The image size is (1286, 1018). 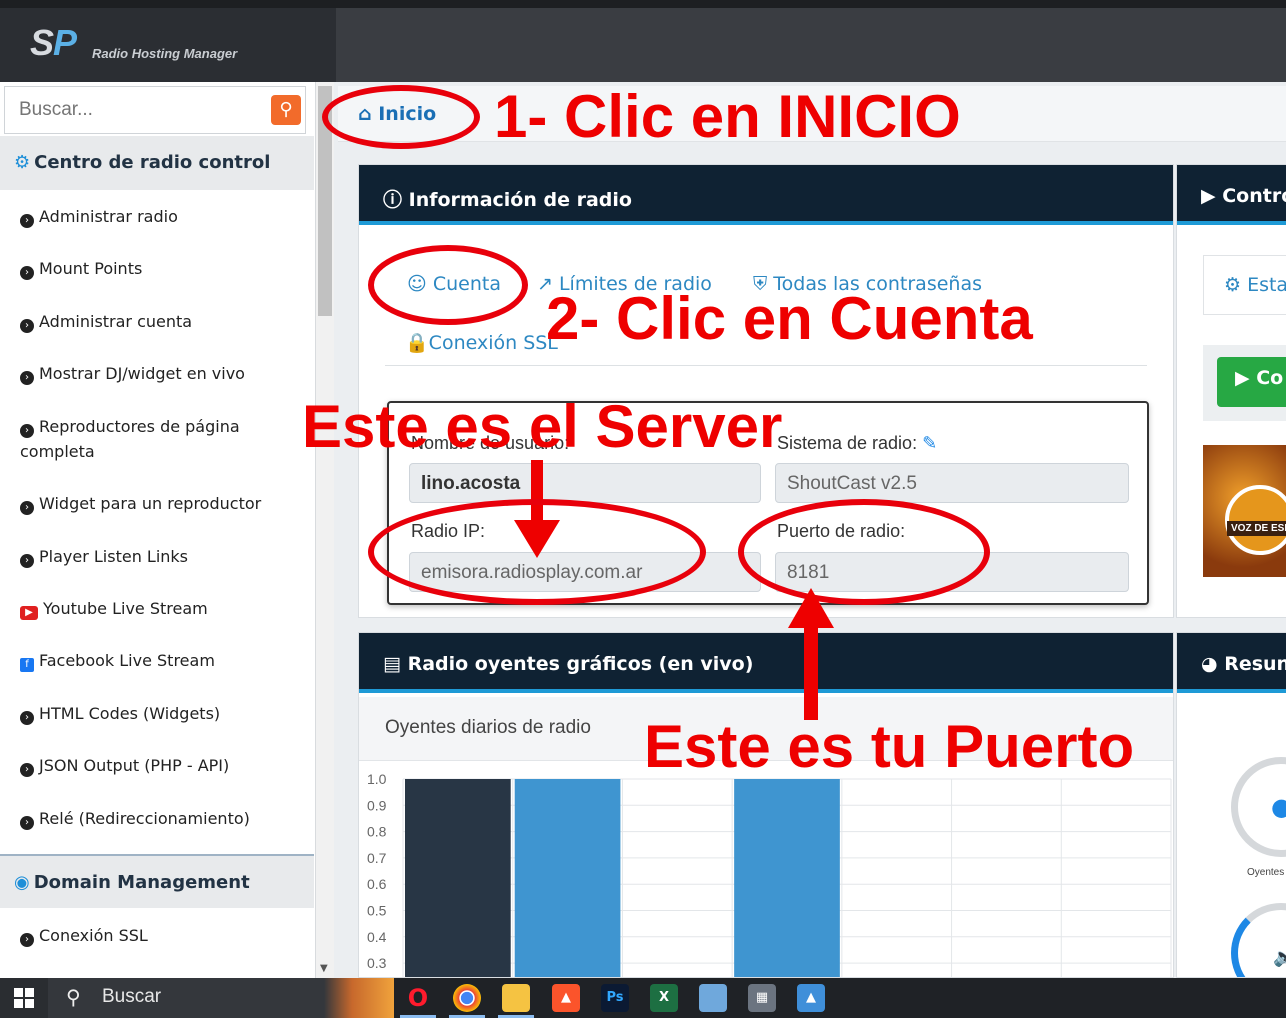 What do you see at coordinates (615, 998) in the screenshot?
I see `photoshop-icon: Ps` at bounding box center [615, 998].